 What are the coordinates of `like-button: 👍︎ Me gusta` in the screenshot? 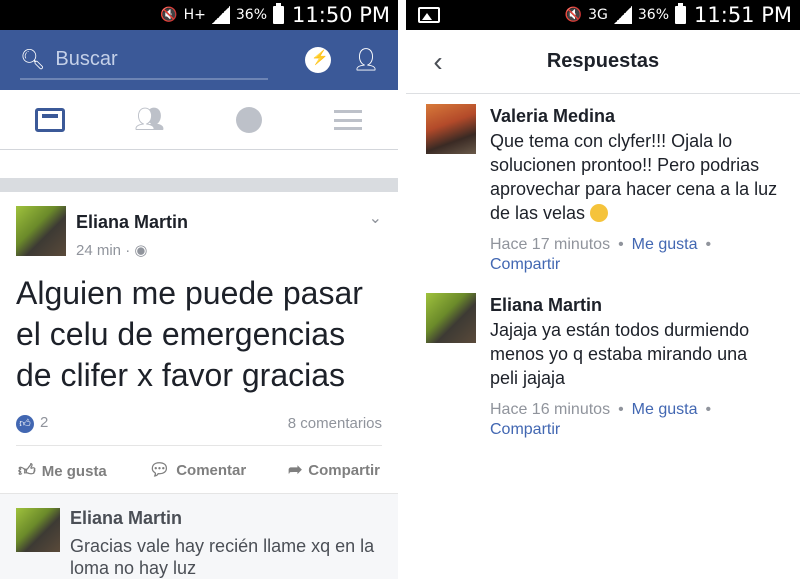 It's located at (62, 470).